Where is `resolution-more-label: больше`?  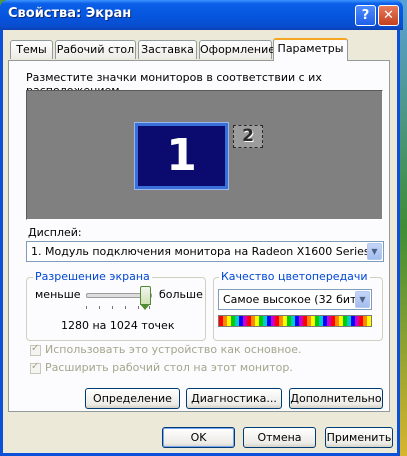
resolution-more-label: больше is located at coordinates (181, 294).